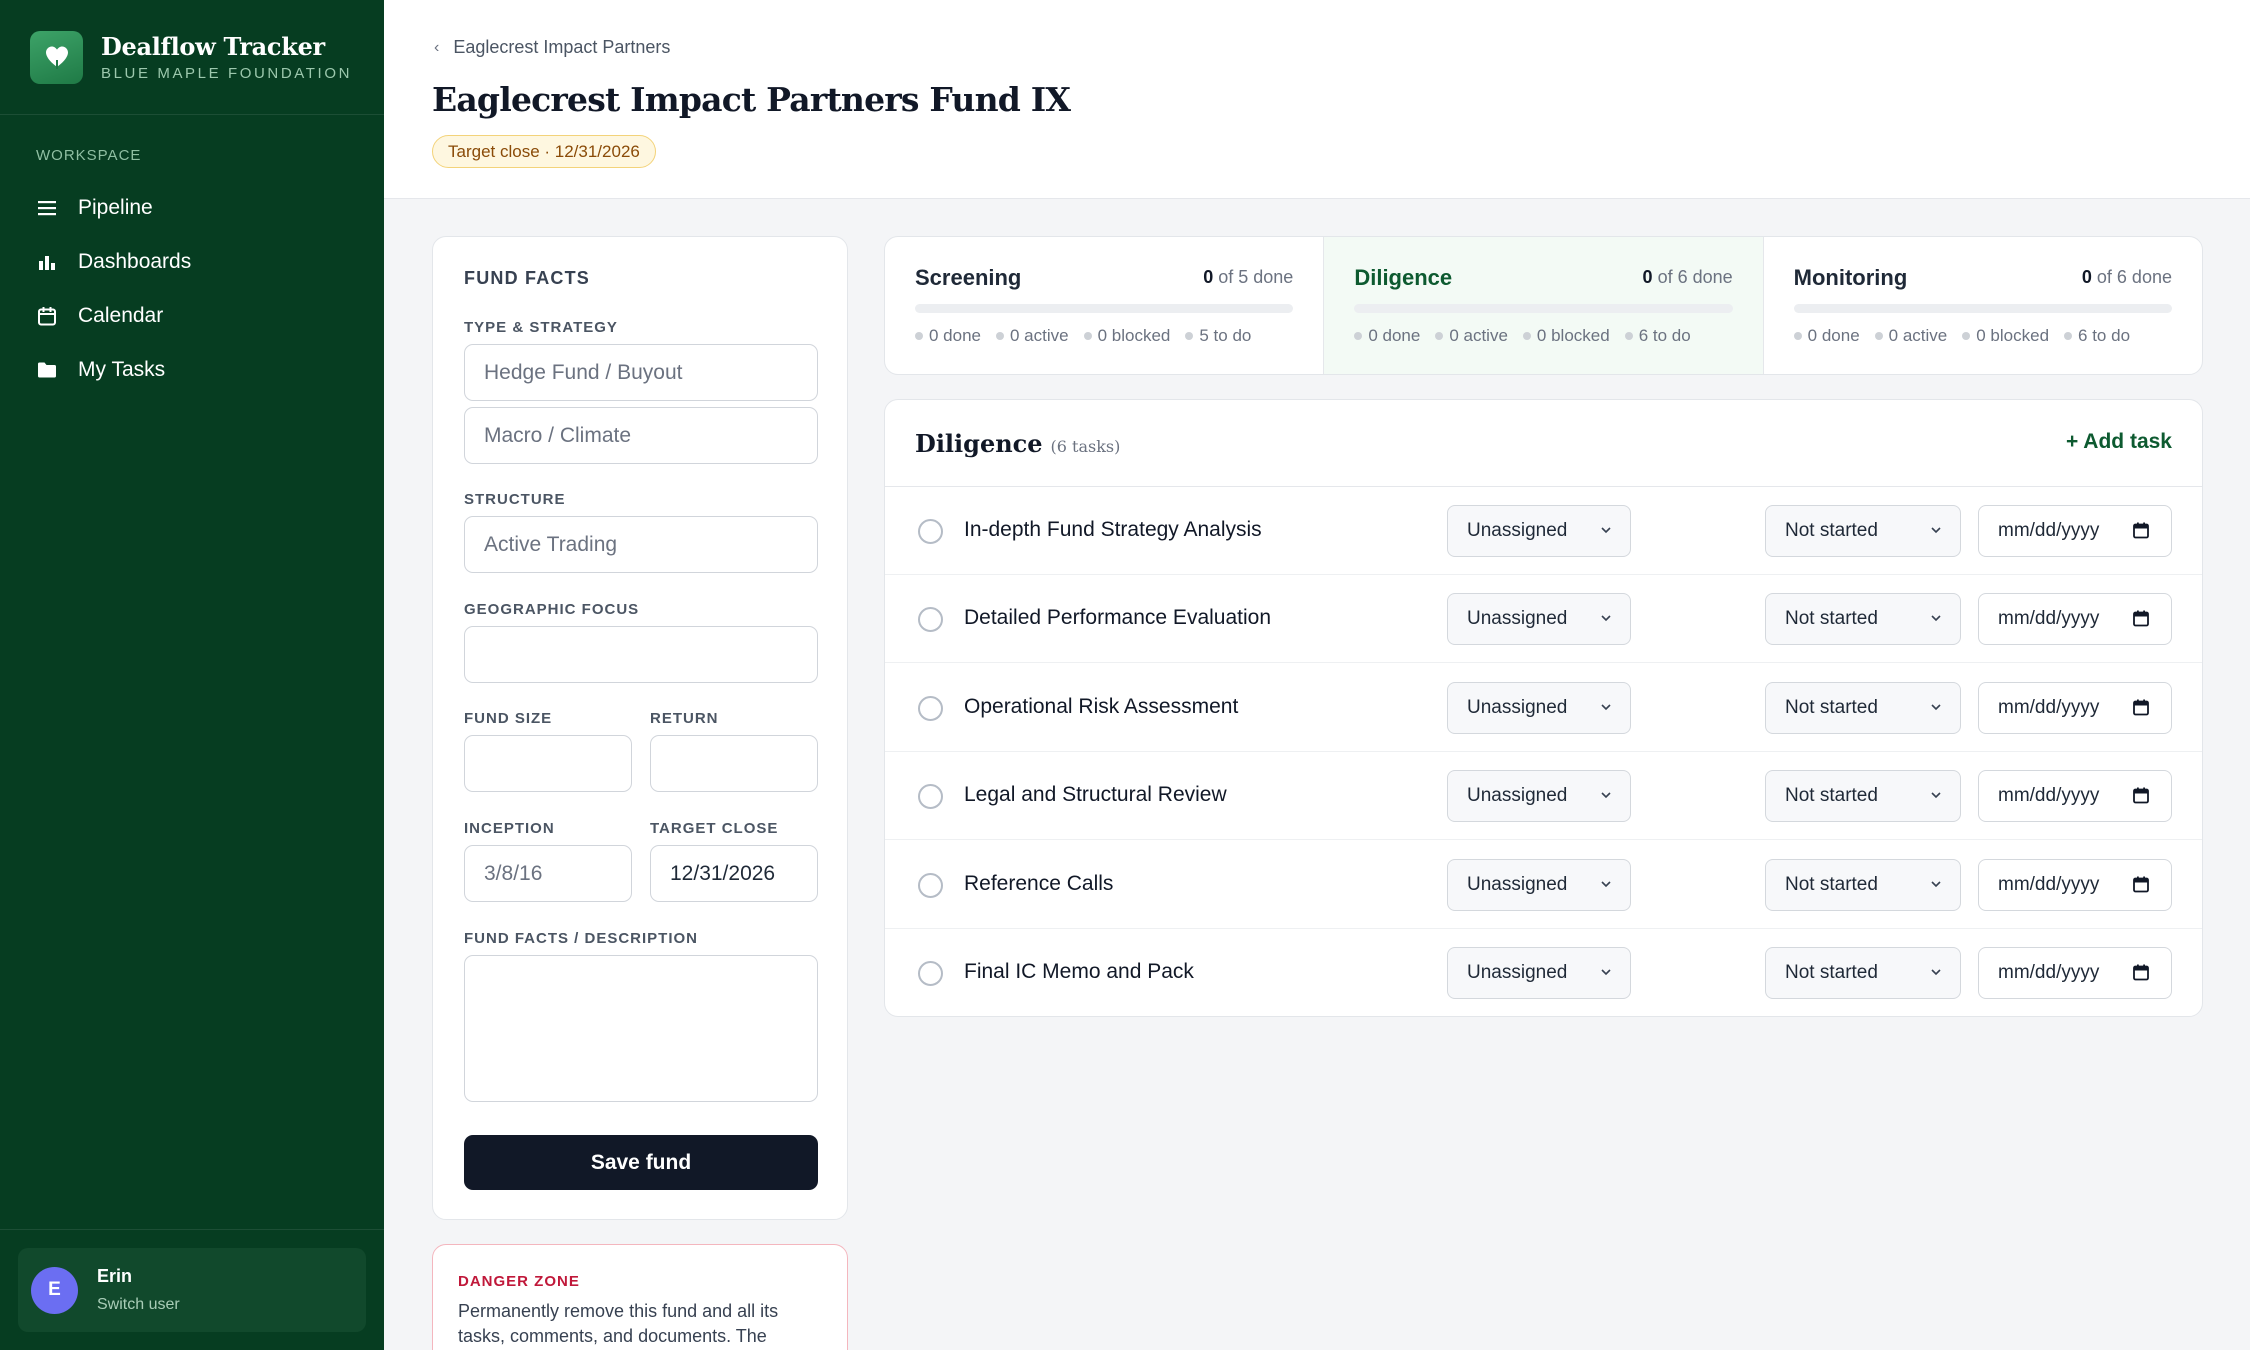  Describe the element at coordinates (115, 207) in the screenshot. I see `sidebar-item-label: Pipeline` at that location.